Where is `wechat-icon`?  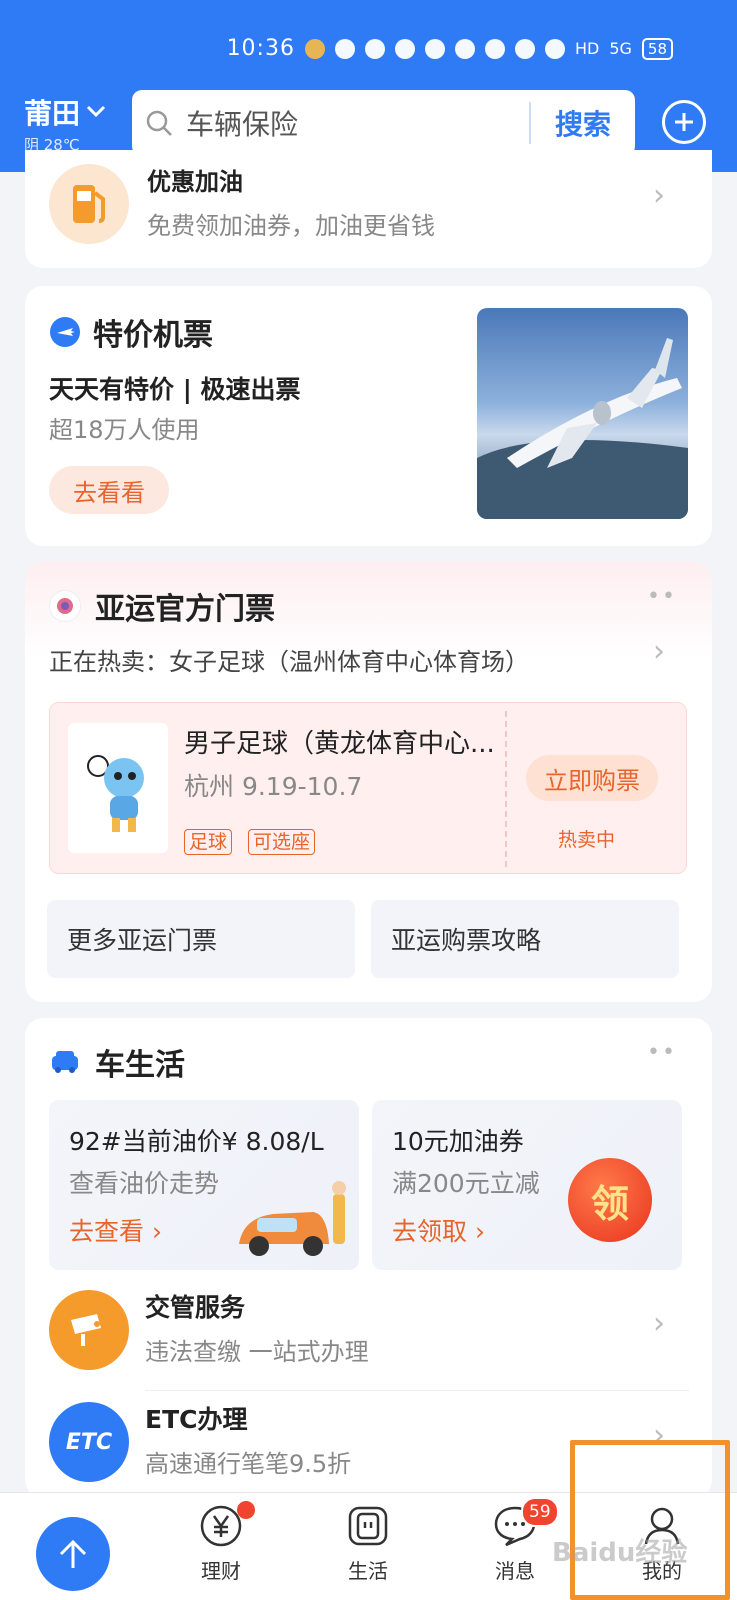 wechat-icon is located at coordinates (344, 48).